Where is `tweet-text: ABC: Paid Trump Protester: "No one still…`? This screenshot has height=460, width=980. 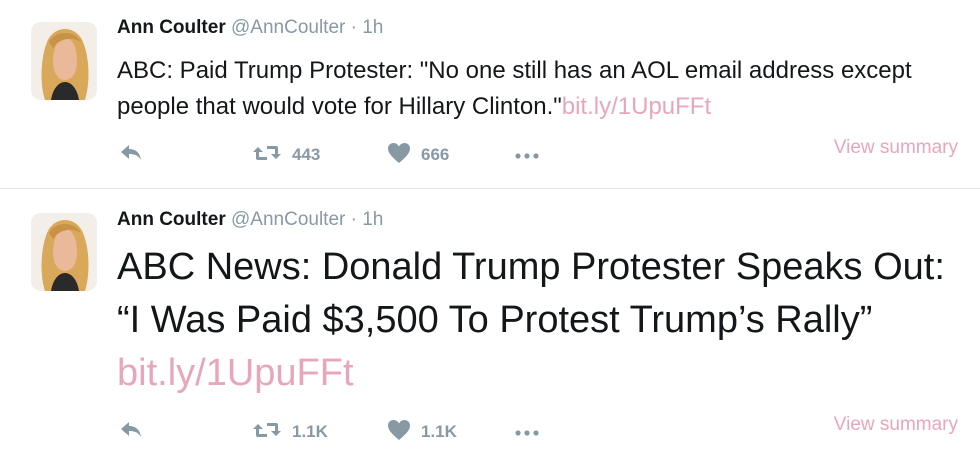
tweet-text: ABC: Paid Trump Protester: "No one still… is located at coordinates (539, 89).